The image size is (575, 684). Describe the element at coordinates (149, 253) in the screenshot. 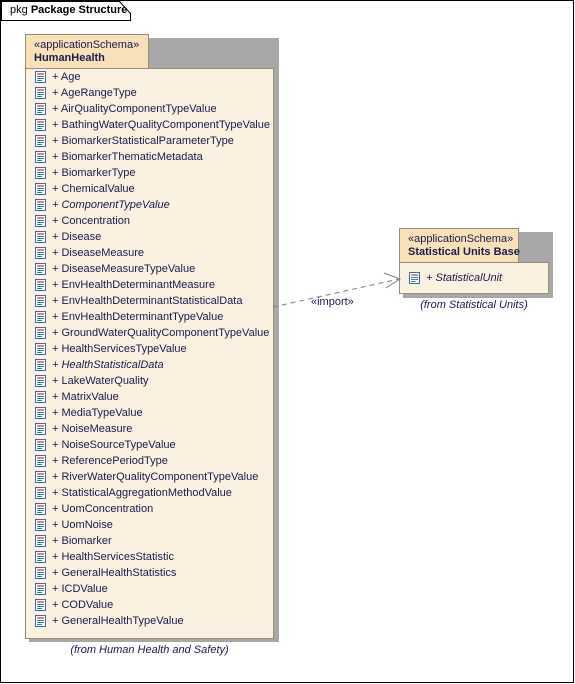

I see `class-row: + DiseaseMeasure` at that location.